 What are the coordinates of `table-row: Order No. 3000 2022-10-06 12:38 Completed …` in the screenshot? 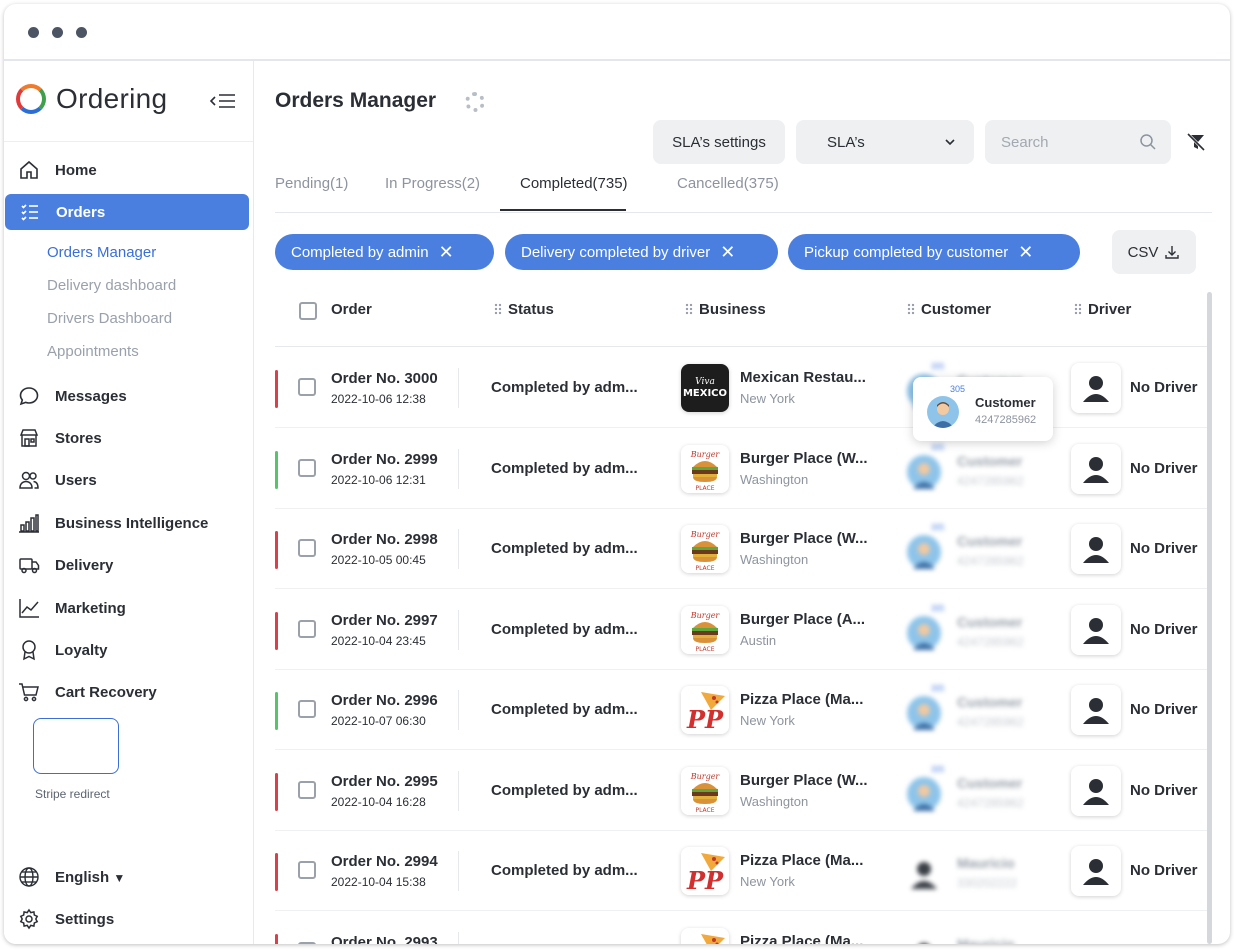 It's located at (743, 388).